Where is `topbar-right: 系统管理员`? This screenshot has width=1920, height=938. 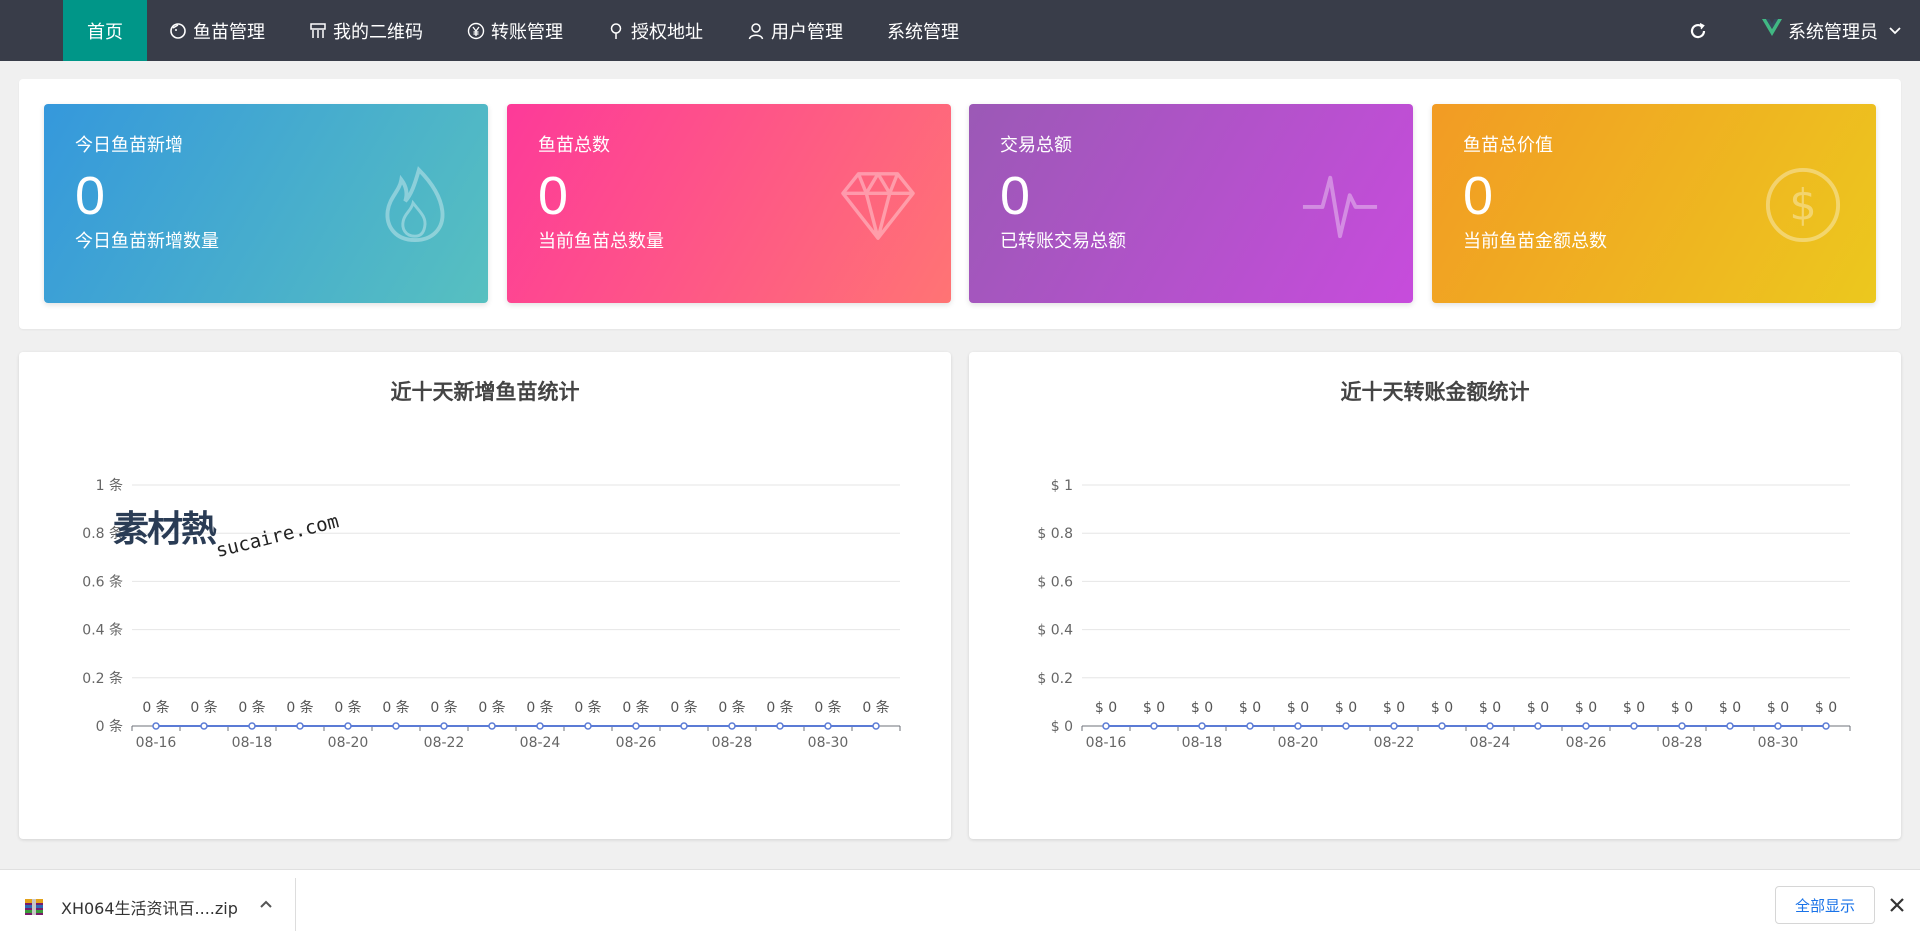 topbar-right: 系统管理员 is located at coordinates (1803, 30).